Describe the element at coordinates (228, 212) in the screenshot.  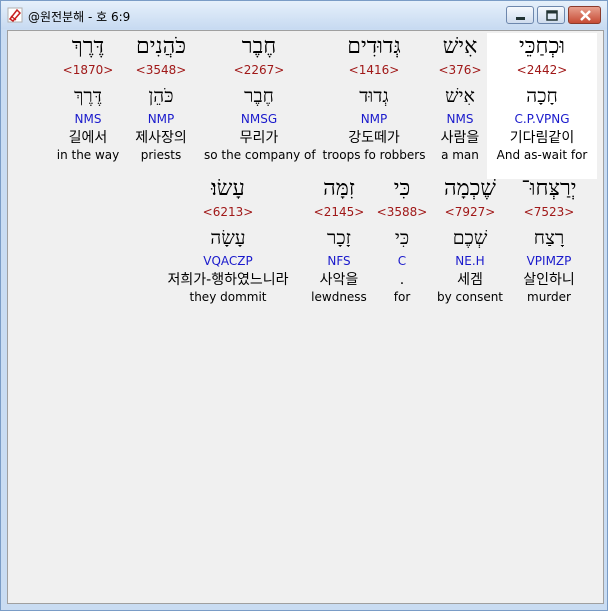
I see `strong-number: <6213>` at that location.